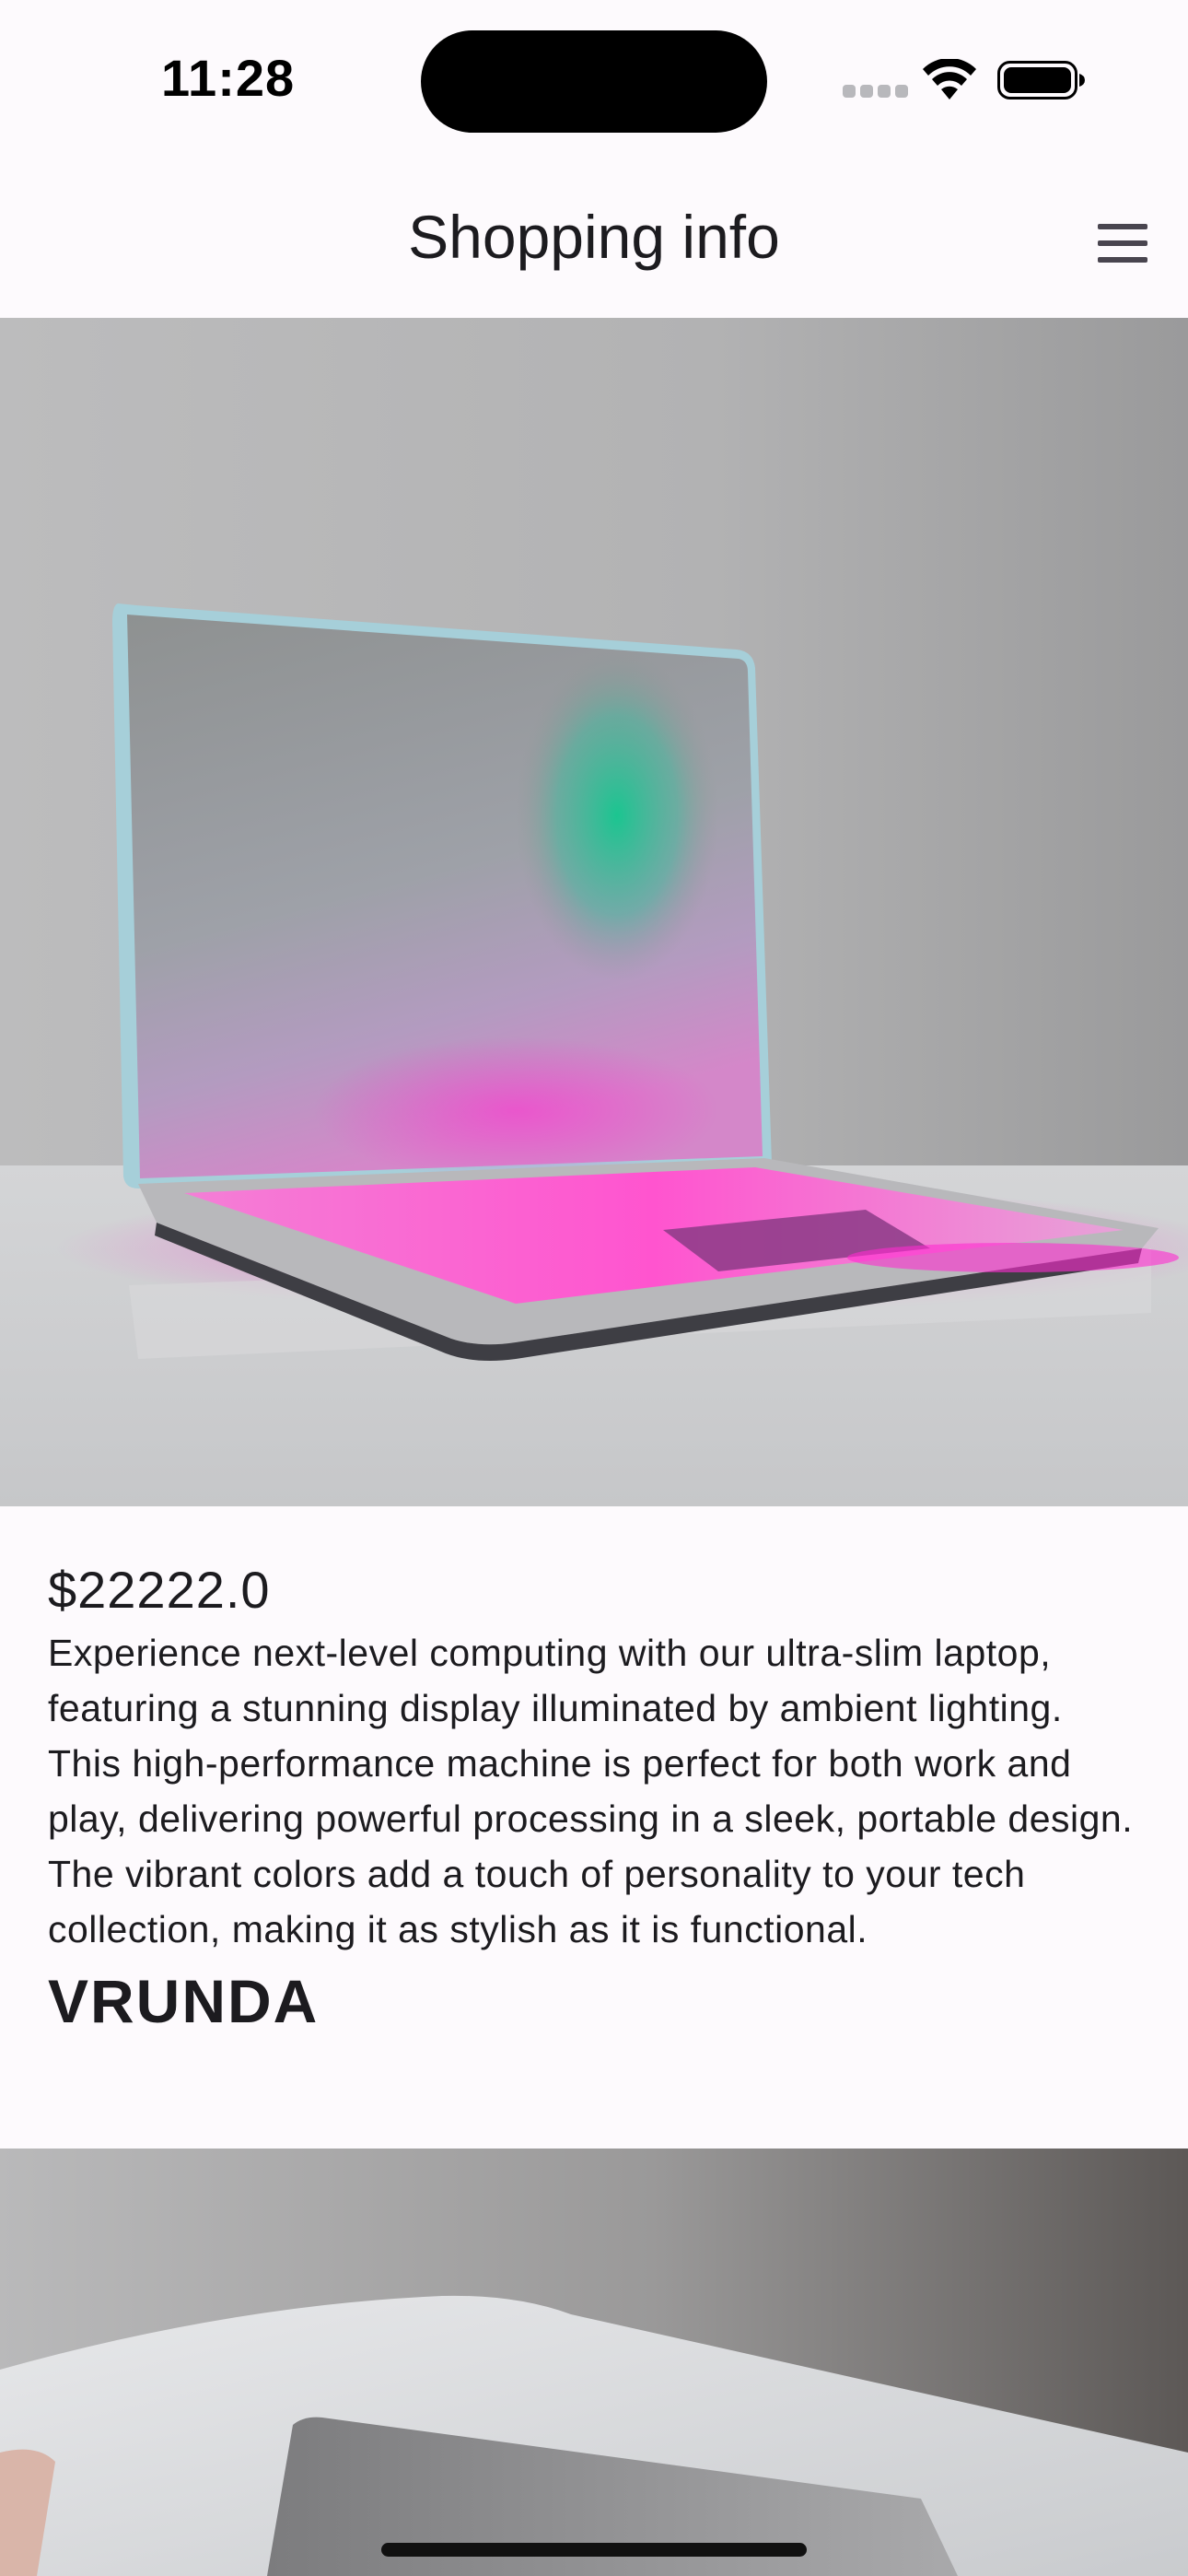 The image size is (1188, 2576). I want to click on wifi-icon, so click(949, 79).